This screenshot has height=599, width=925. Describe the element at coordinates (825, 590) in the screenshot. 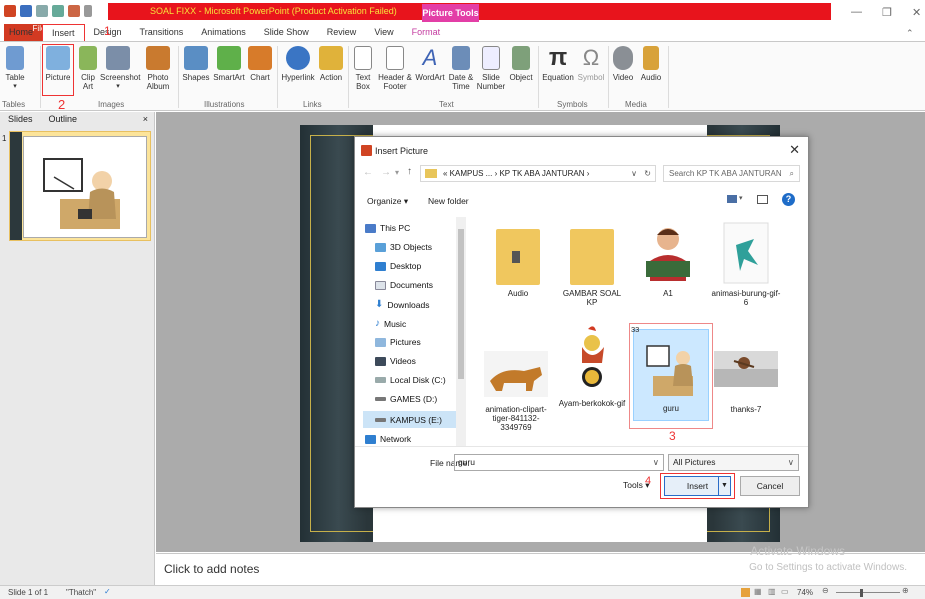

I see `zoom-out-icon: ⊖` at that location.